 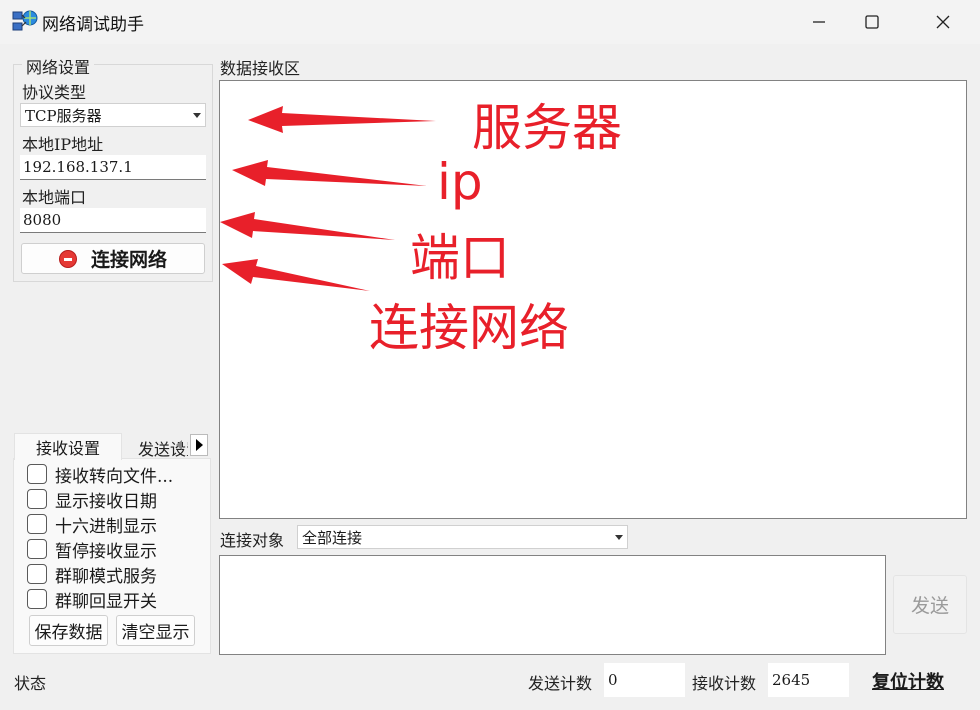 I want to click on annotation-port: 端口, so click(x=460, y=258).